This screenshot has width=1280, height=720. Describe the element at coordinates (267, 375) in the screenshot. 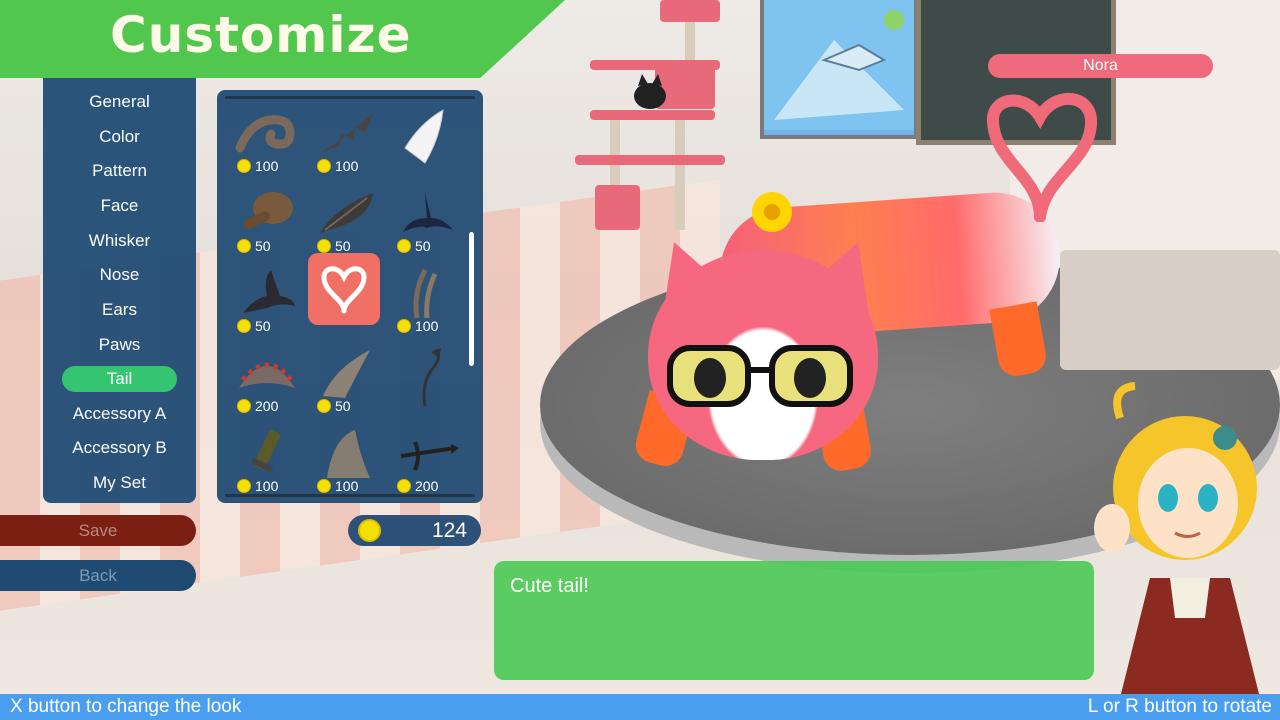

I see `feather-fan-tail-icon` at that location.